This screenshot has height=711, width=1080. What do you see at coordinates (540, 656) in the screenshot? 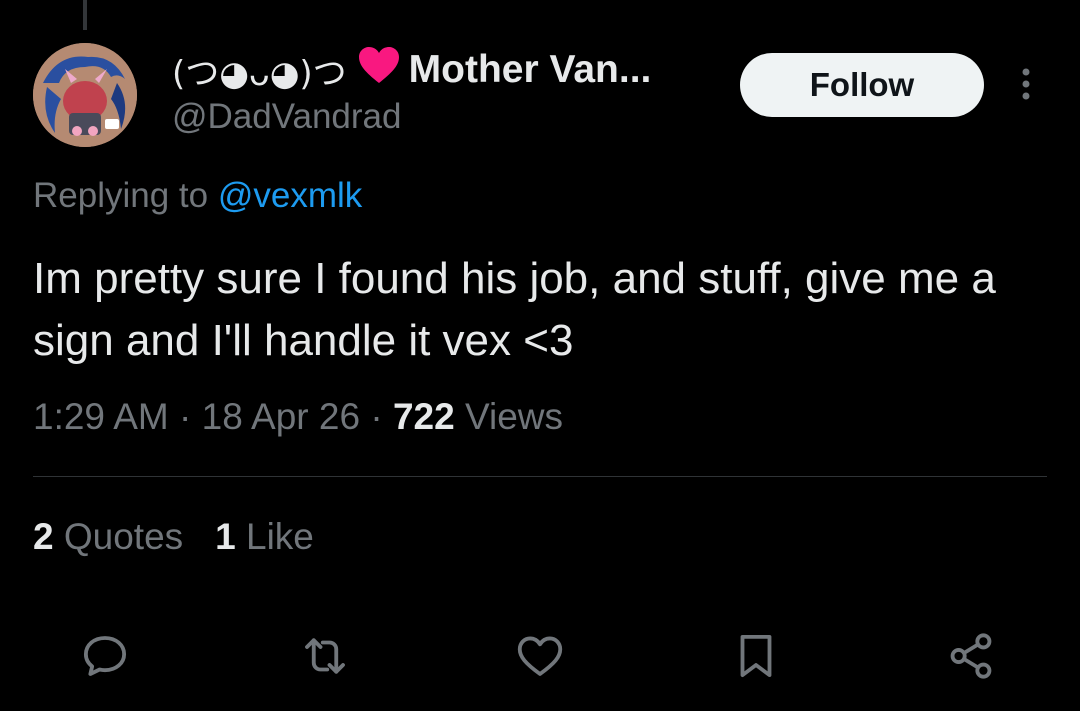
I see `like-icon` at bounding box center [540, 656].